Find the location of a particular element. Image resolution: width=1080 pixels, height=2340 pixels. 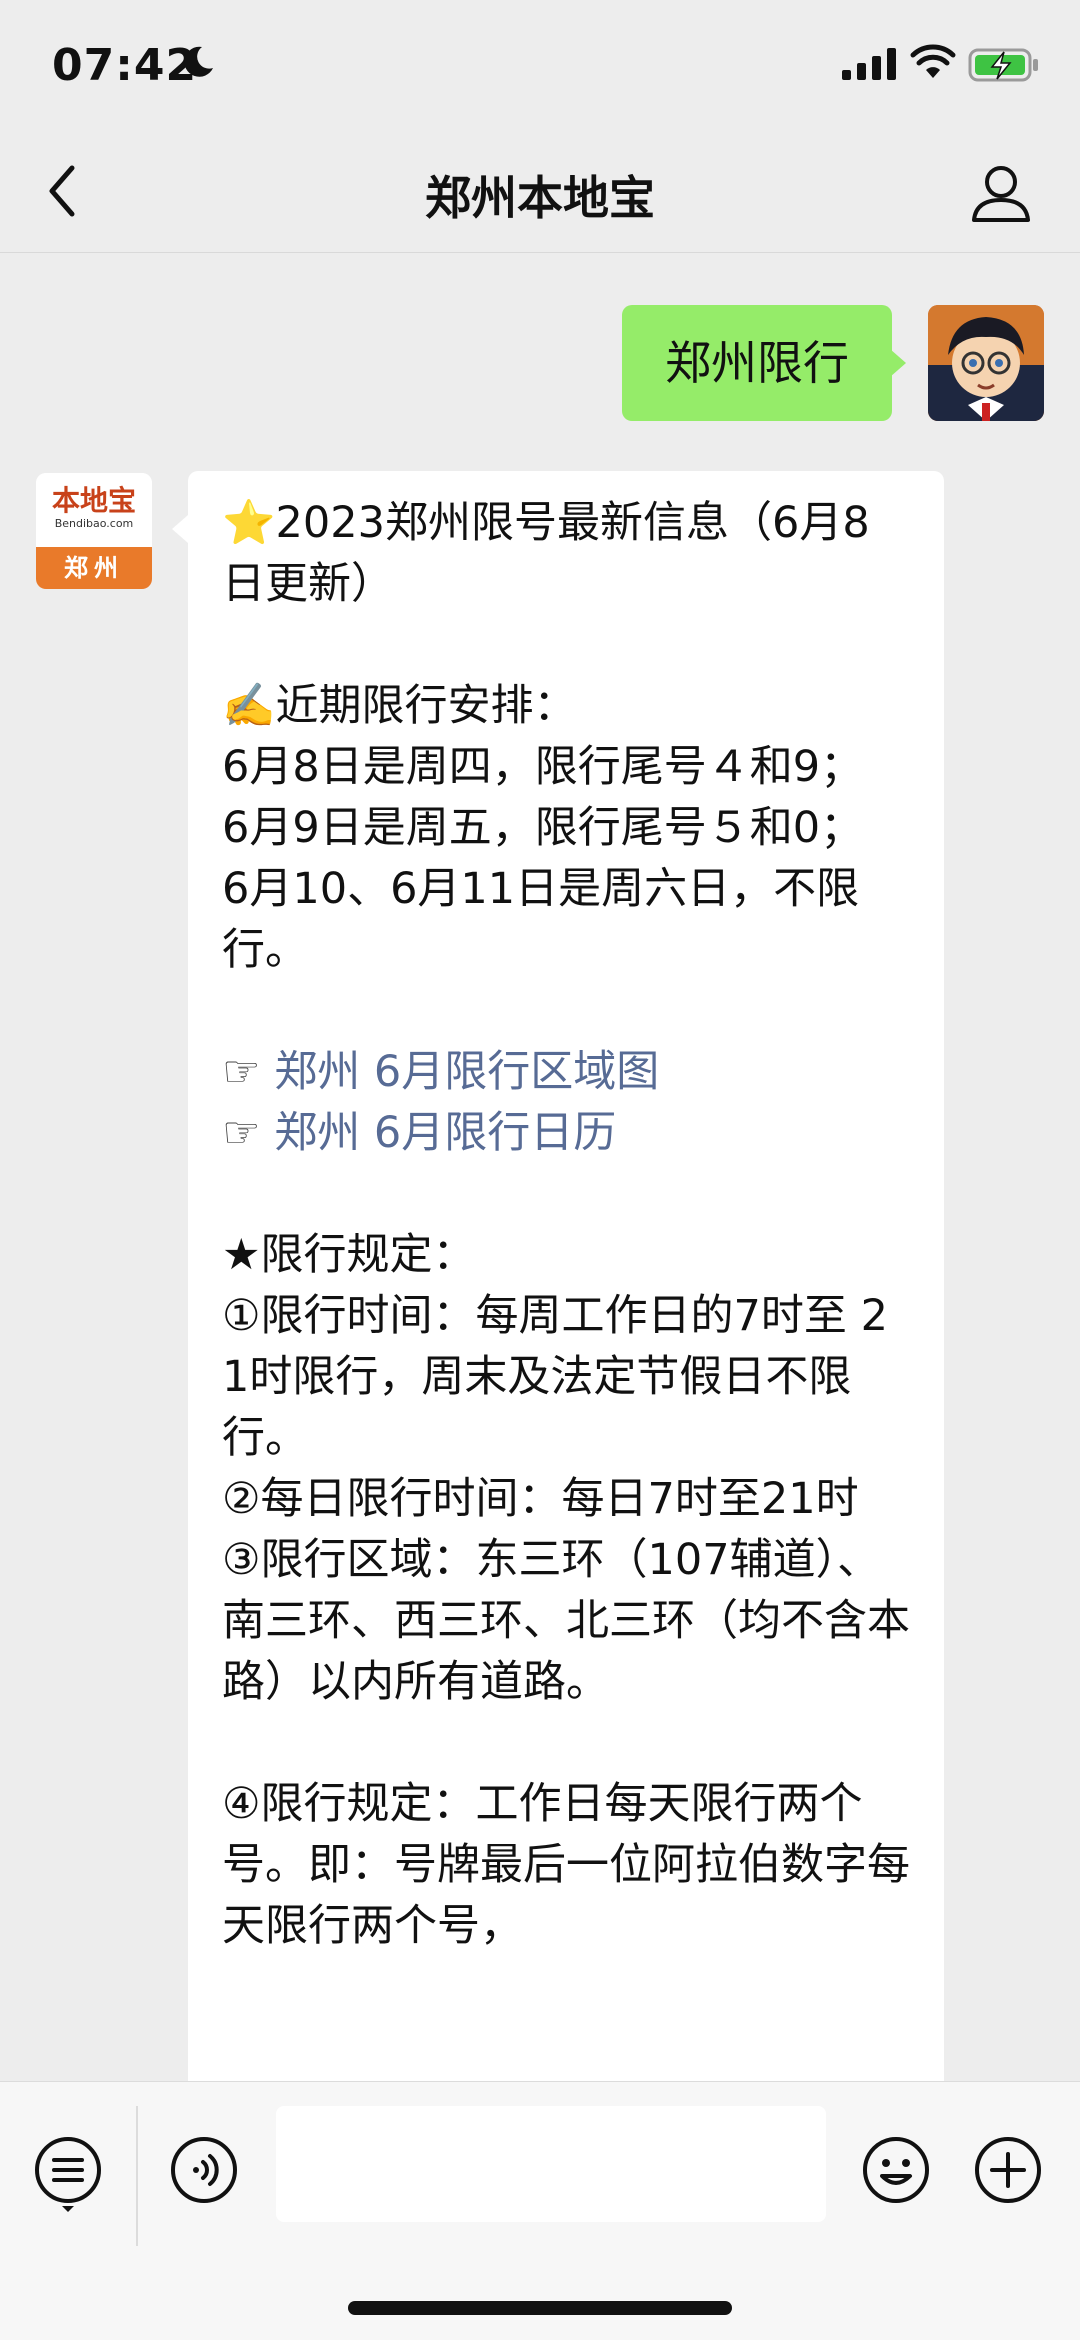

link-calendar: 郑州 6月限行日历 is located at coordinates (445, 1133).